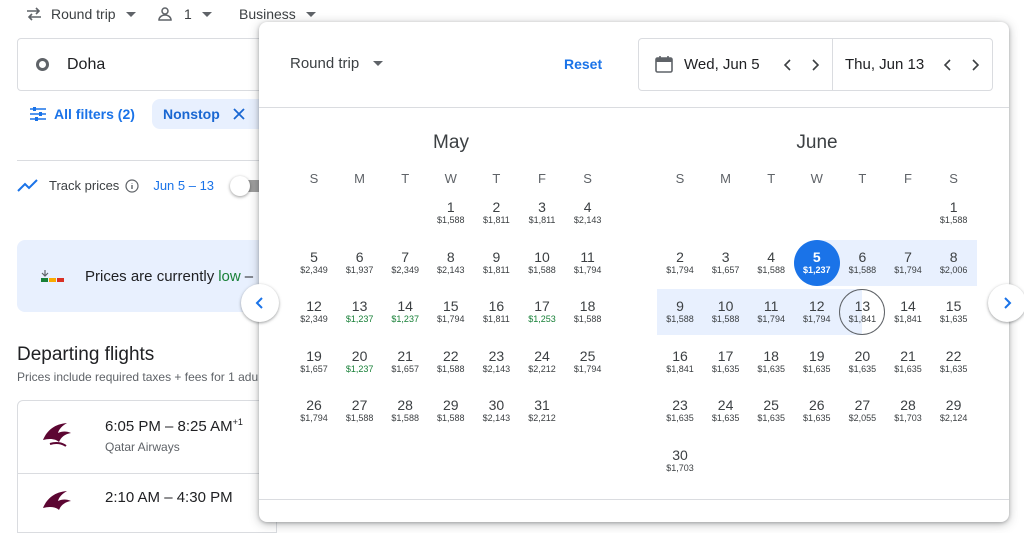 Image resolution: width=1024 pixels, height=533 pixels. What do you see at coordinates (588, 213) in the screenshot?
I see `calendar-day: 4 $2,143` at bounding box center [588, 213].